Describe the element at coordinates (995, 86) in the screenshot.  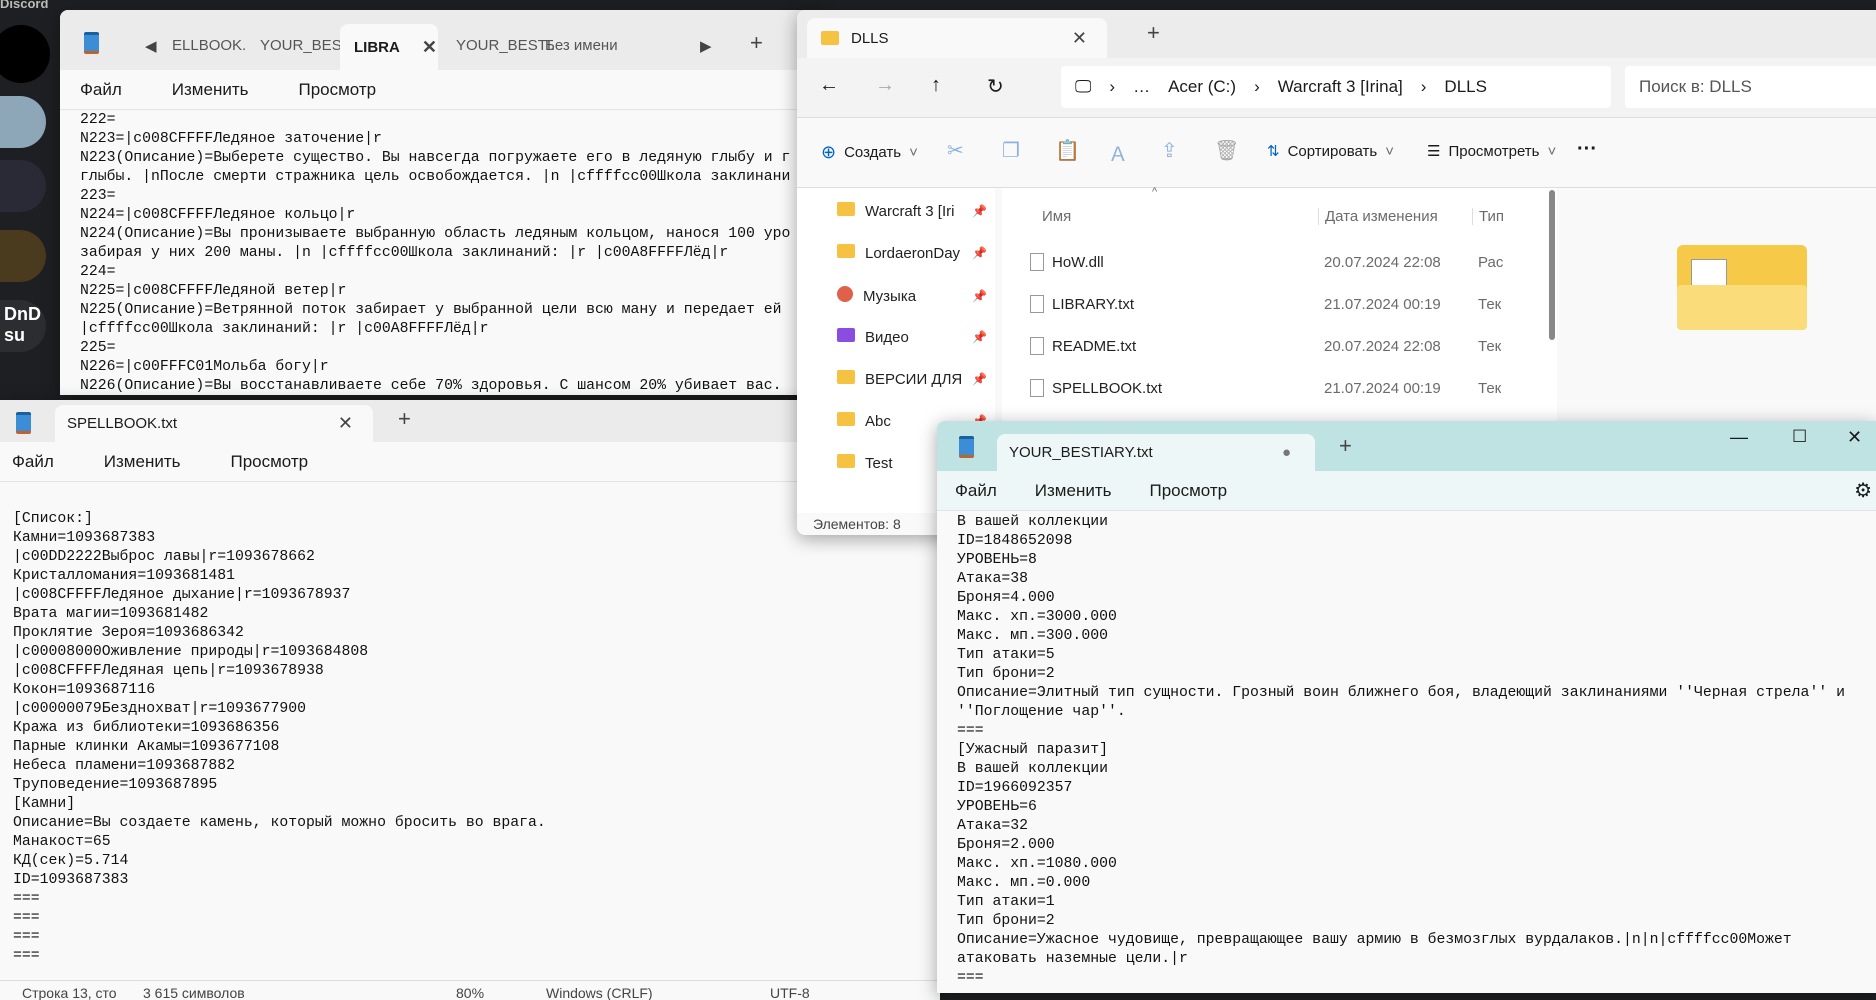
I see `refresh-icon: ↻` at that location.